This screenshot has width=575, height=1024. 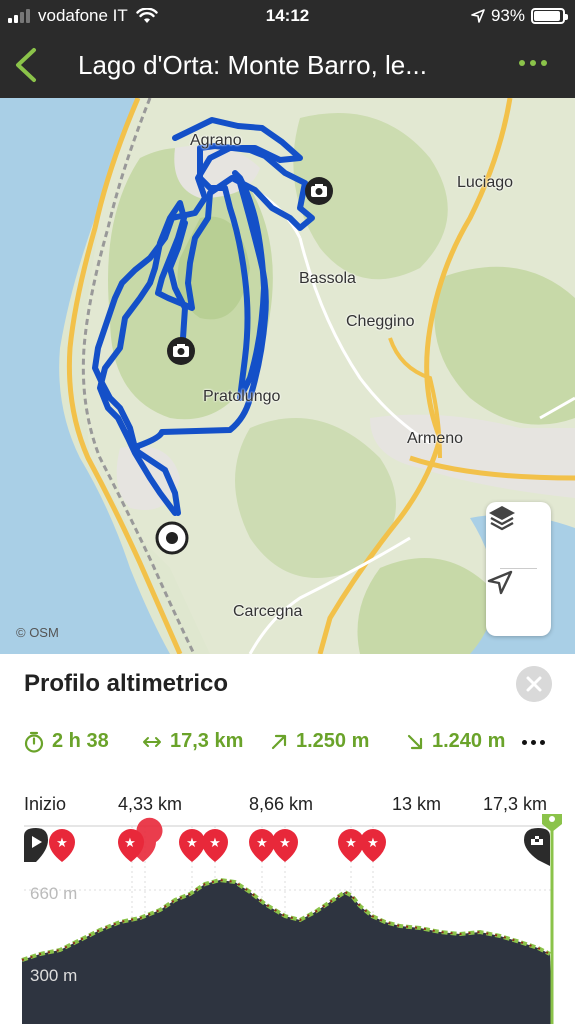 I want to click on elevation-area, so click(x=287, y=952).